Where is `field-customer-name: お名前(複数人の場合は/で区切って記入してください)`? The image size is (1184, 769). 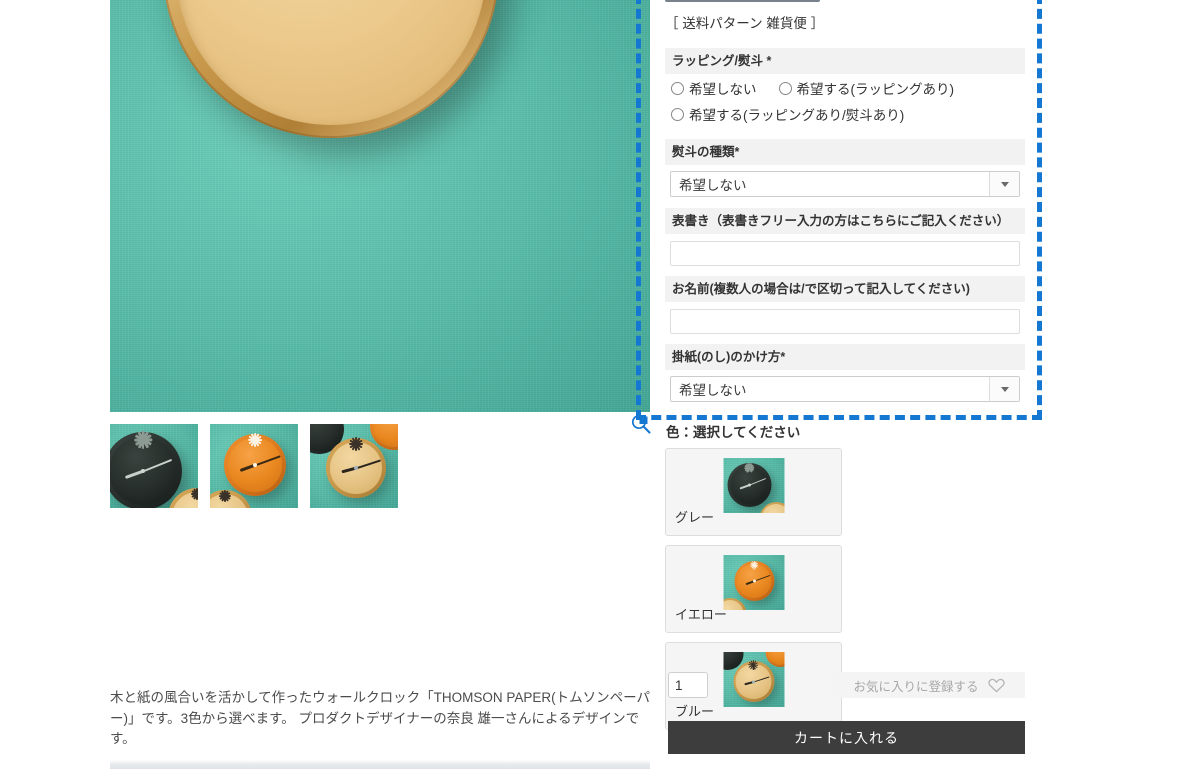
field-customer-name: お名前(複数人の場合は/で区切って記入してください) is located at coordinates (845, 305).